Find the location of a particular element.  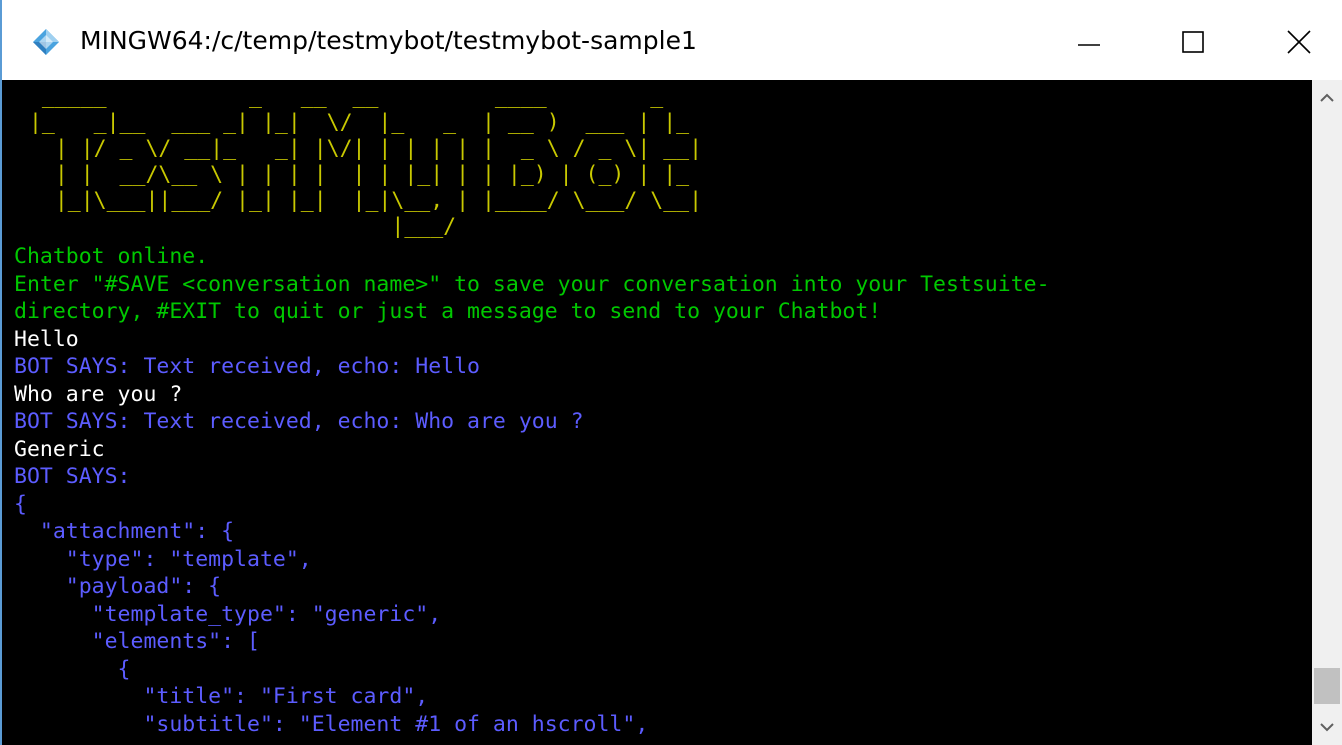

close-icon is located at coordinates (1299, 42).